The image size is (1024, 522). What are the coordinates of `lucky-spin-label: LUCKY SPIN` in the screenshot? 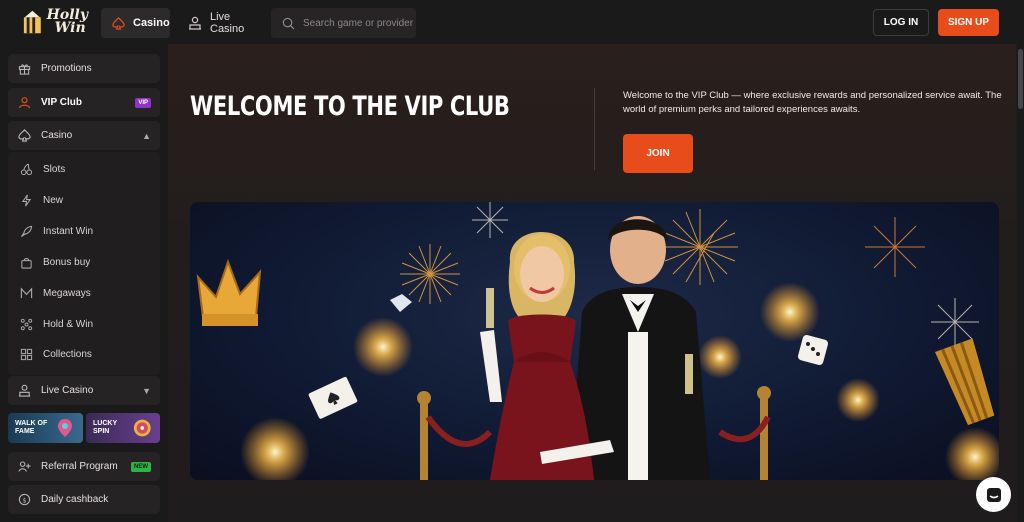 It's located at (105, 427).